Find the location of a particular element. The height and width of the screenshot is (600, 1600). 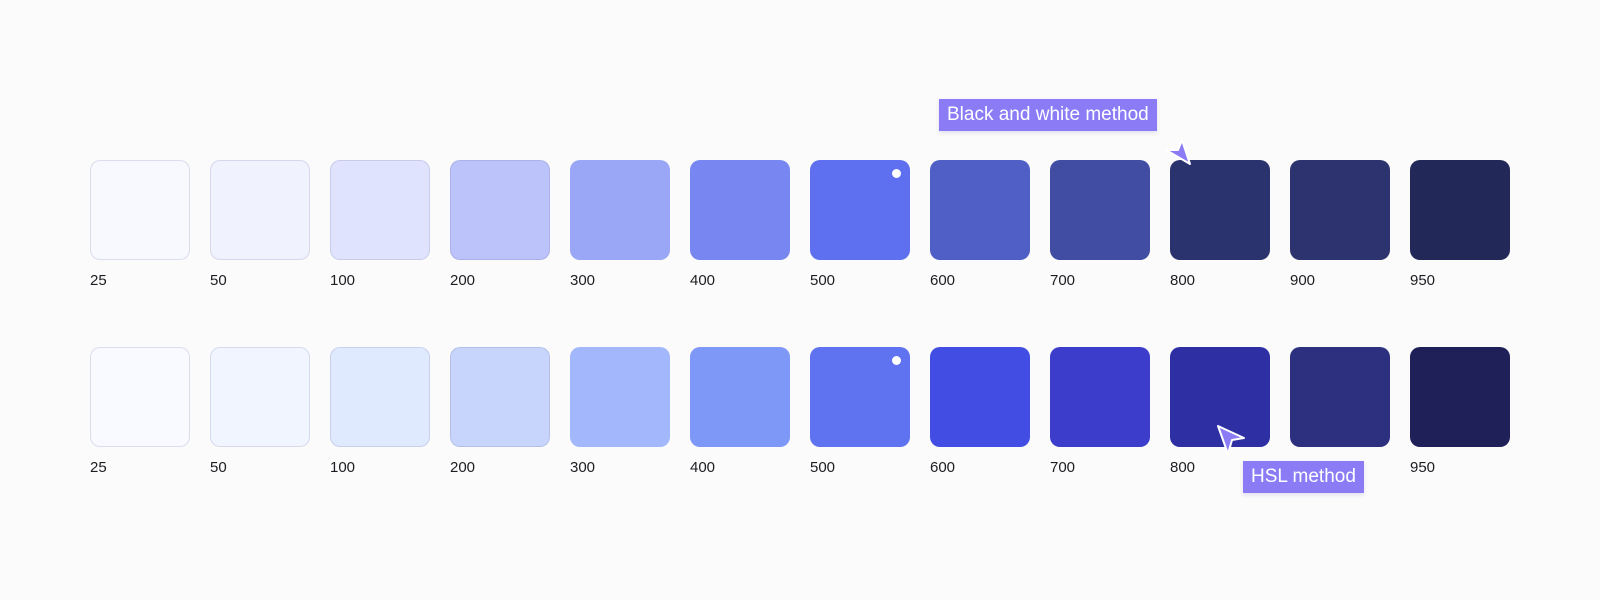

annotation-black-and-white-method: Black and white method is located at coordinates (1048, 115).